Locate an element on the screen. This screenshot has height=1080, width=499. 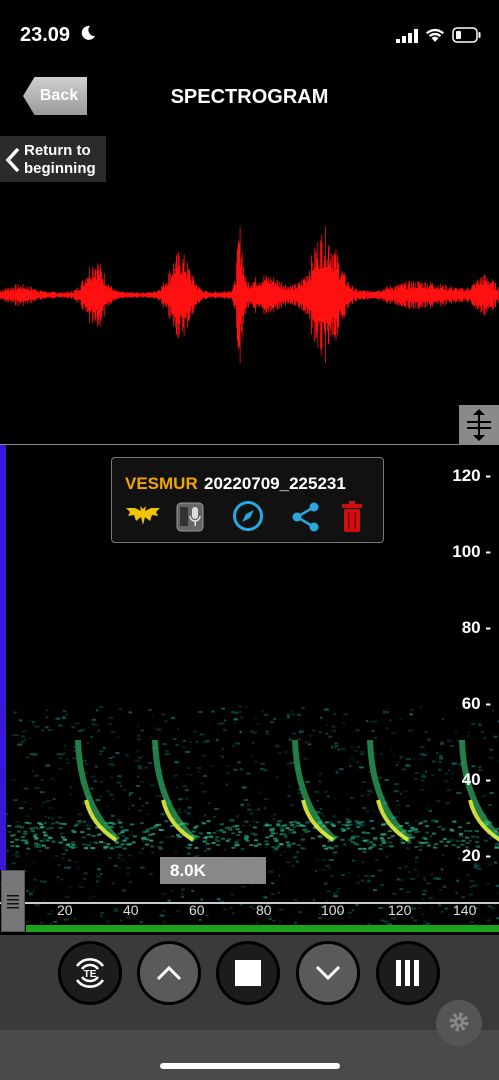
gear-icon is located at coordinates (459, 1022).